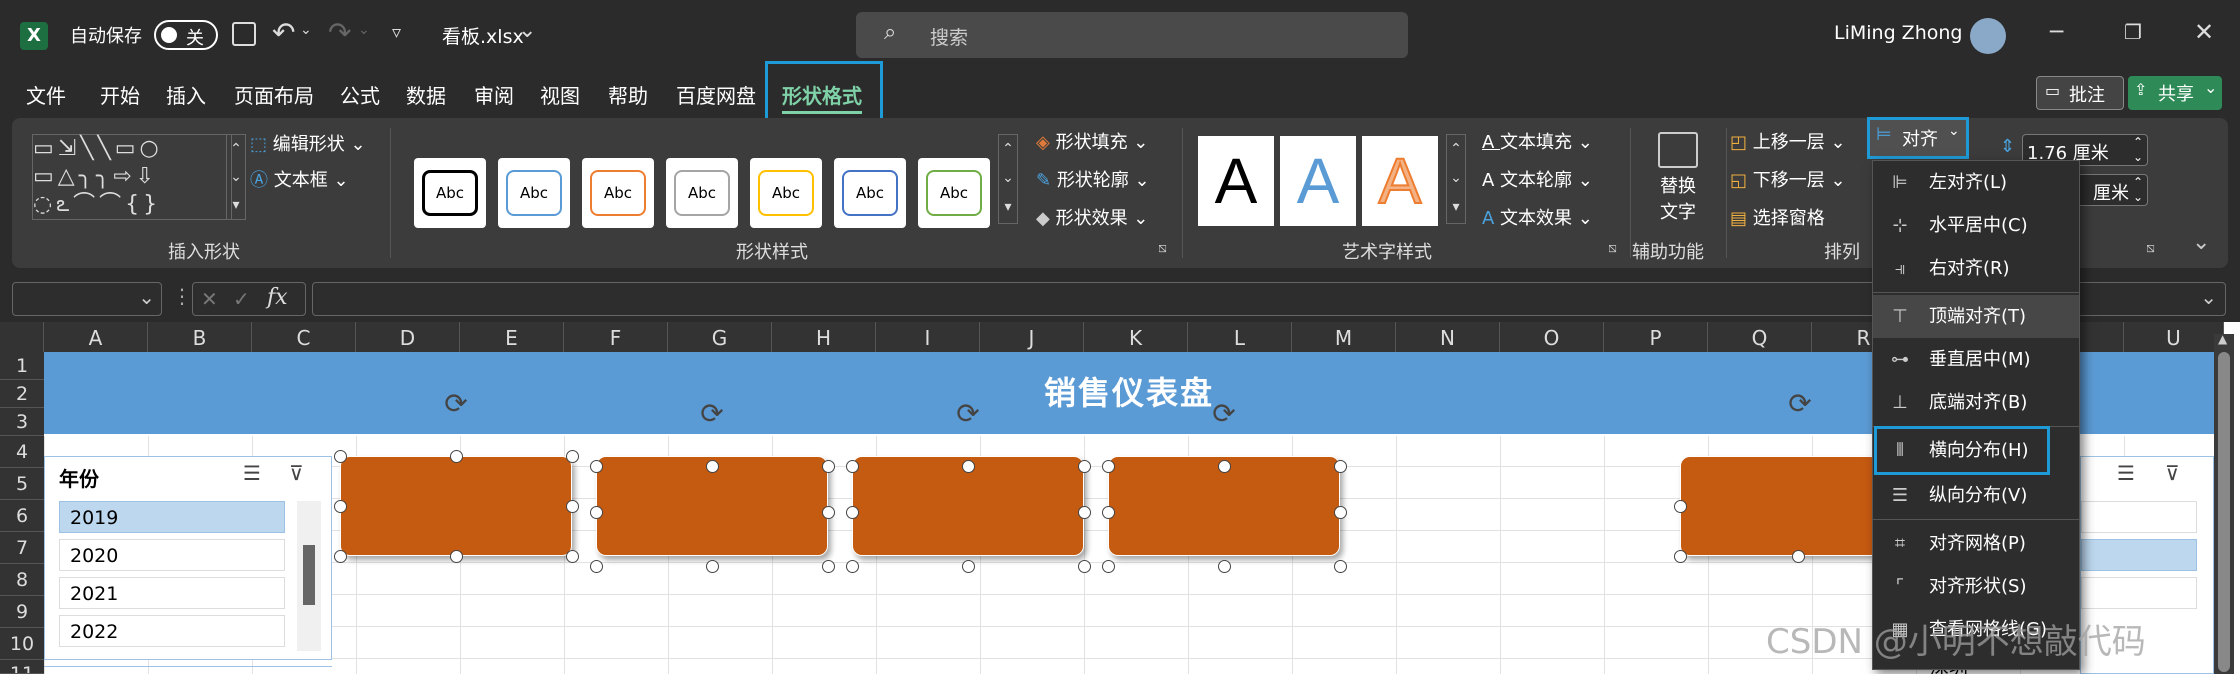 The image size is (2240, 674). I want to click on customize-toolbar-icon: ▿, so click(396, 32).